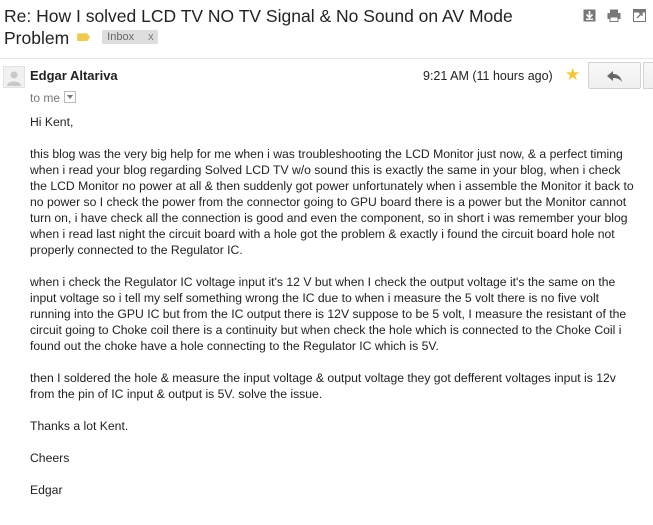  What do you see at coordinates (639, 15) in the screenshot?
I see `new-window-icon` at bounding box center [639, 15].